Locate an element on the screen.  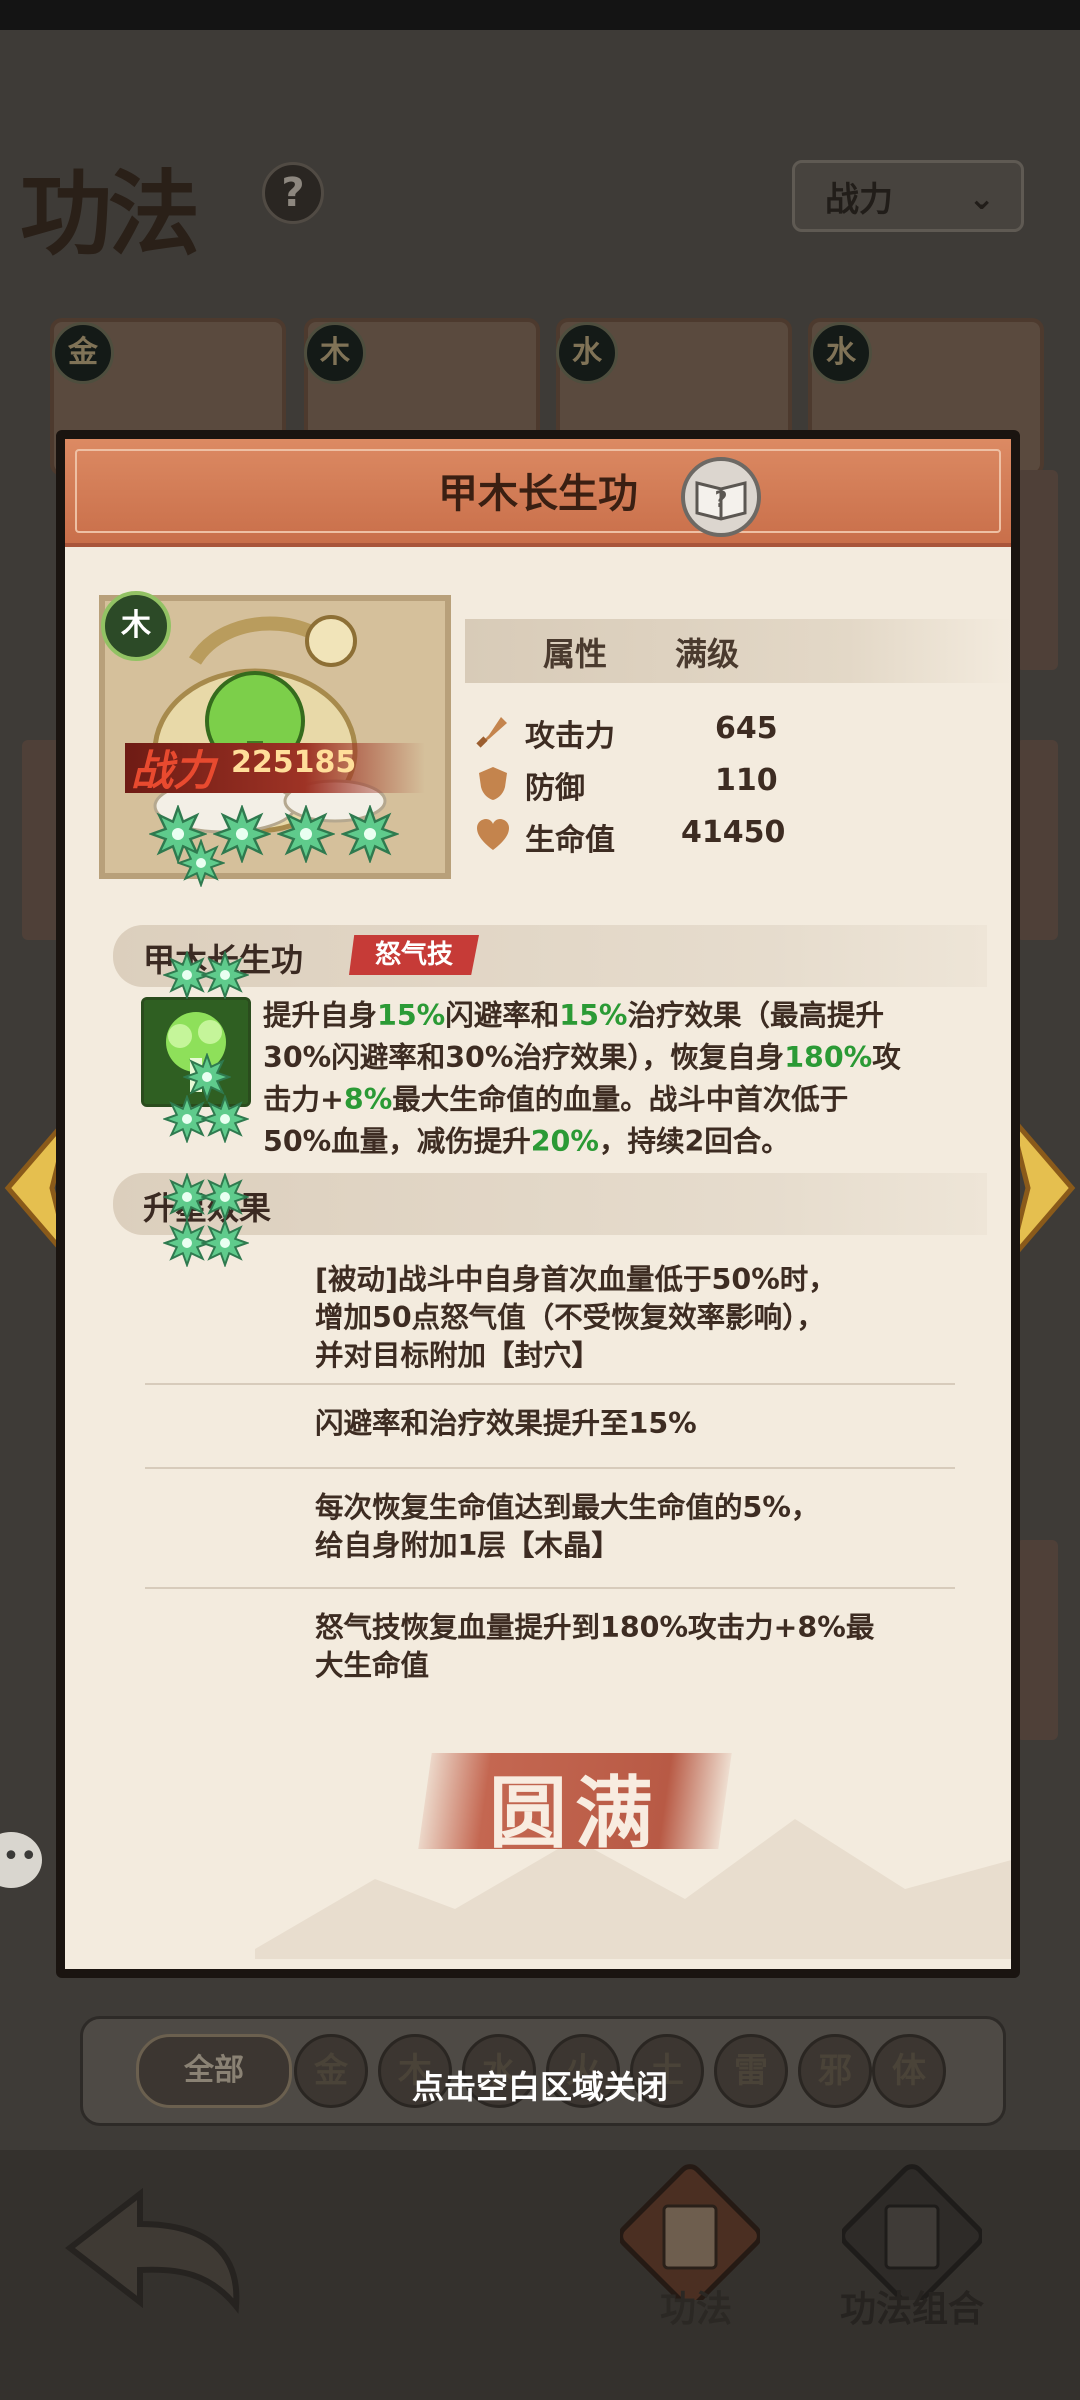
page-title: 功法 is located at coordinates (110, 214).